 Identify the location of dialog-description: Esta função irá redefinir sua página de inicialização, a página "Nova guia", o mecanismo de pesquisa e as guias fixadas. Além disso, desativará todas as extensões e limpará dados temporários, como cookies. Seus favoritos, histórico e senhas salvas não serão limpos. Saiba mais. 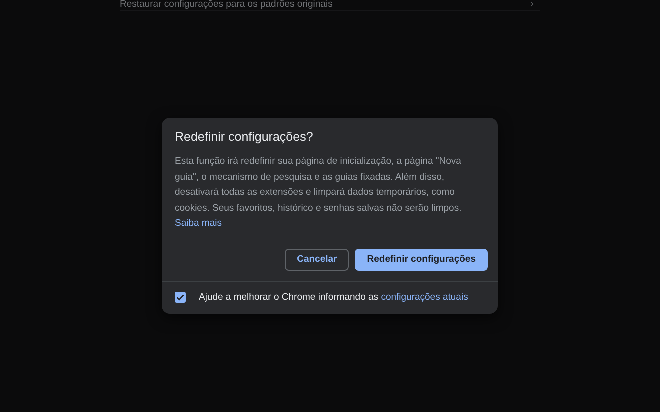
(319, 193).